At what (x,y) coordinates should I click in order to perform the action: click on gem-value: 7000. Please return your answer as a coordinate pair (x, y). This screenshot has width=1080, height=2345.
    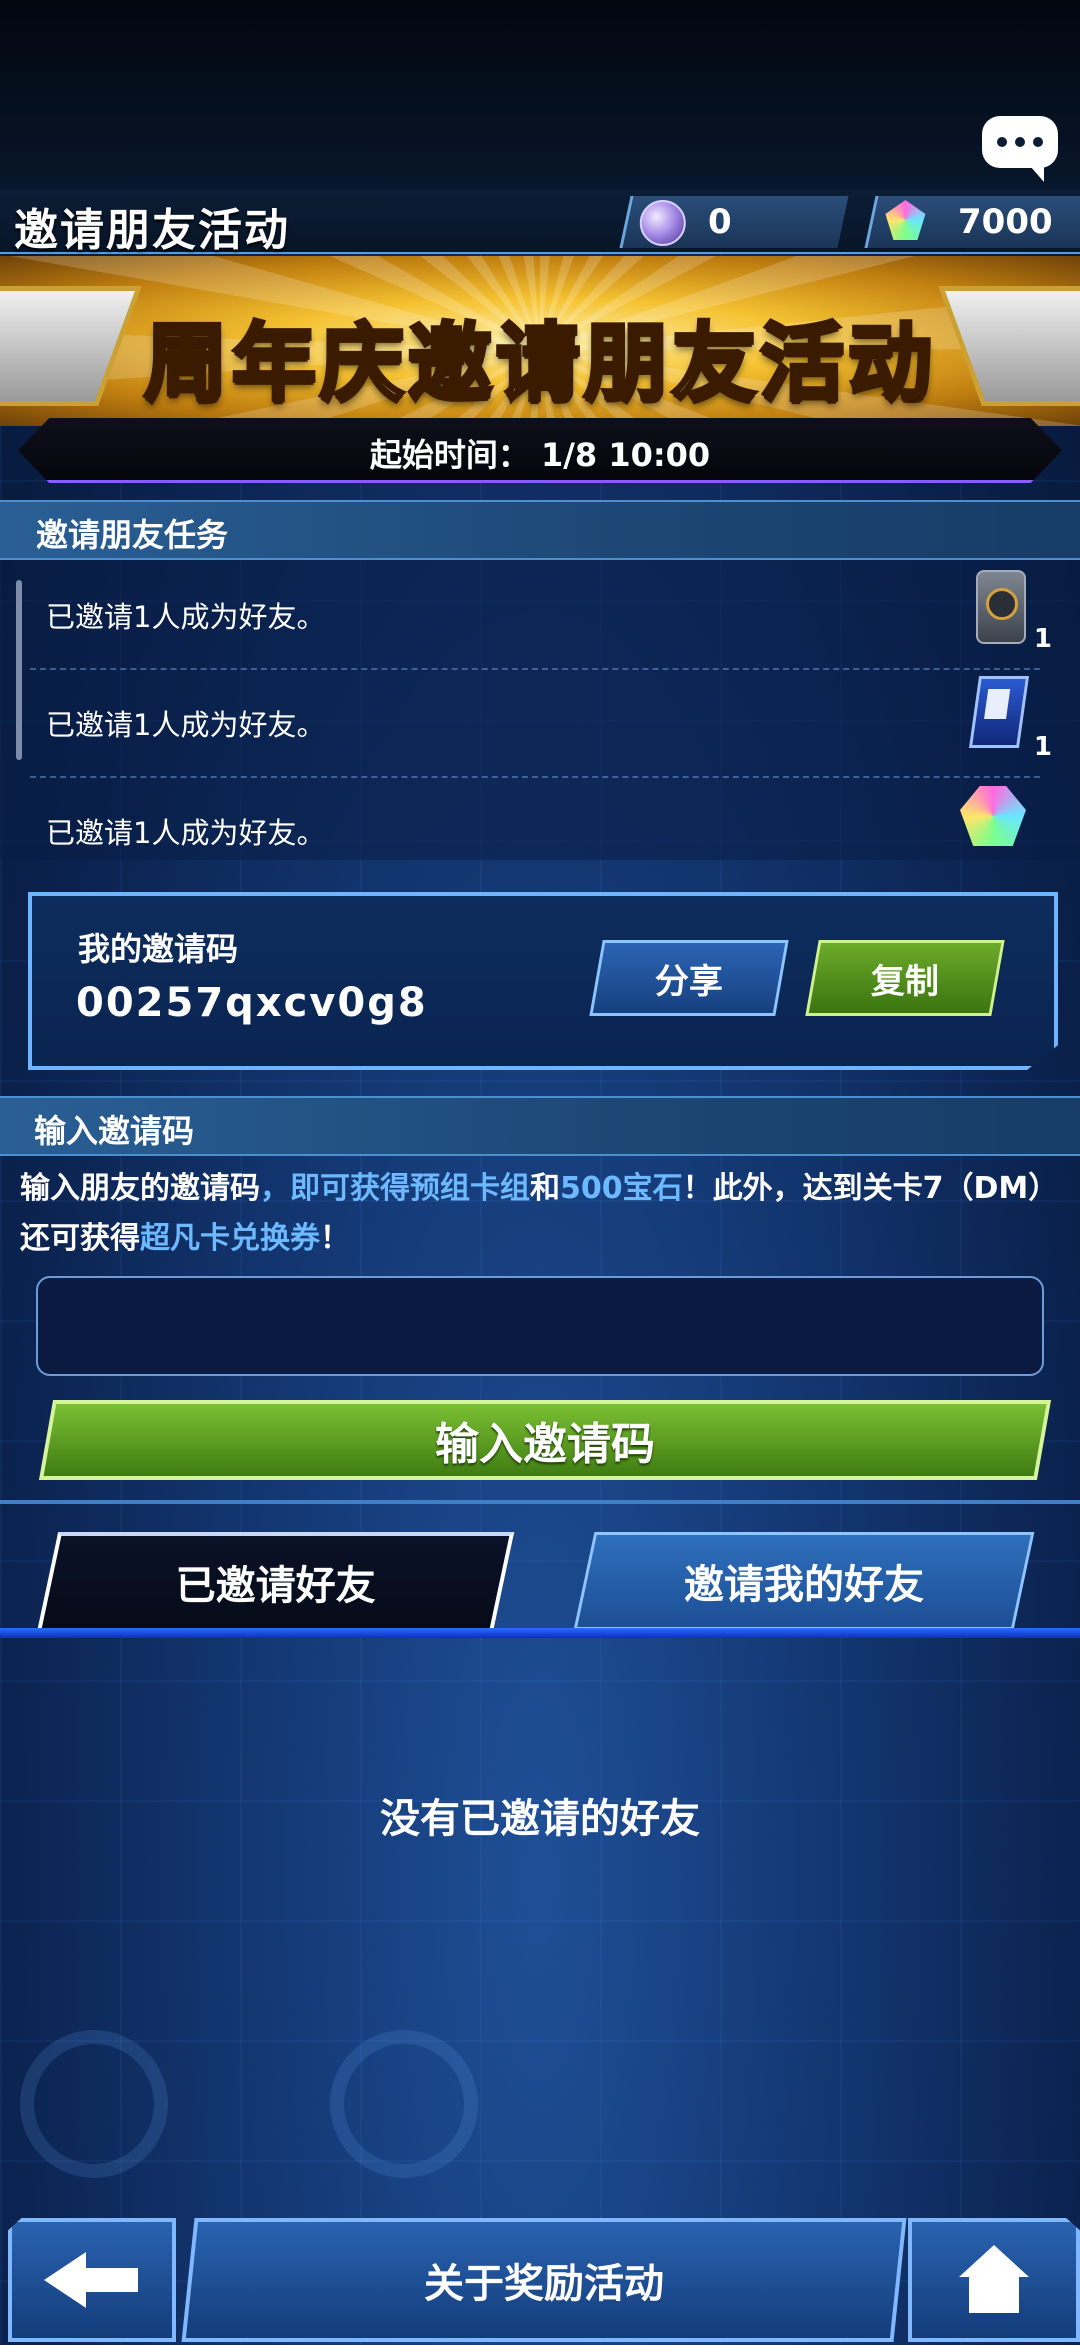
    Looking at the image, I should click on (1005, 222).